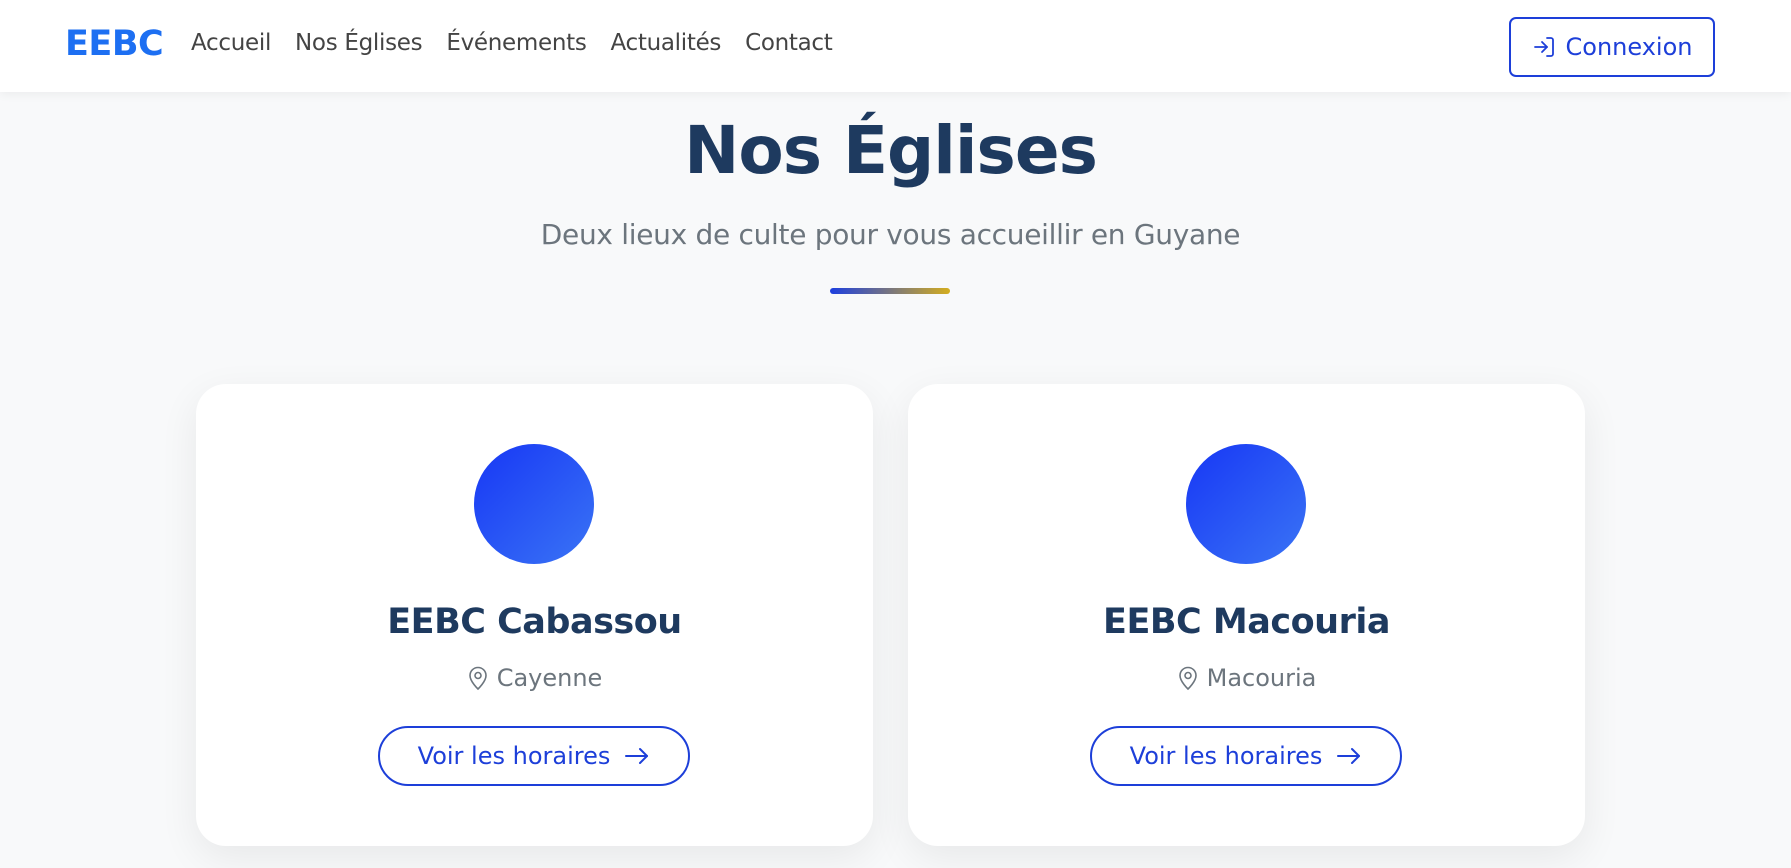 Image resolution: width=1791 pixels, height=868 pixels. Describe the element at coordinates (666, 43) in the screenshot. I see `nav-link-actualites: Actualités` at that location.